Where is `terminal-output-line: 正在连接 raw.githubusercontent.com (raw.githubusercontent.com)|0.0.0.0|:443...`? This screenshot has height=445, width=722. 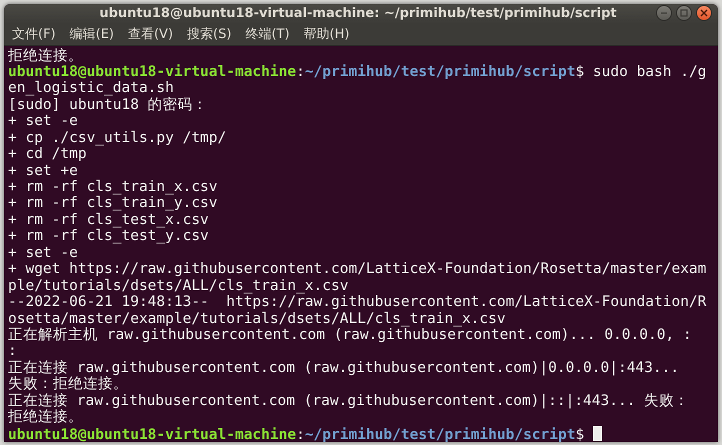 terminal-output-line: 正在连接 raw.githubusercontent.com (raw.githubusercontent.com)|0.0.0.0|:443... is located at coordinates (344, 368).